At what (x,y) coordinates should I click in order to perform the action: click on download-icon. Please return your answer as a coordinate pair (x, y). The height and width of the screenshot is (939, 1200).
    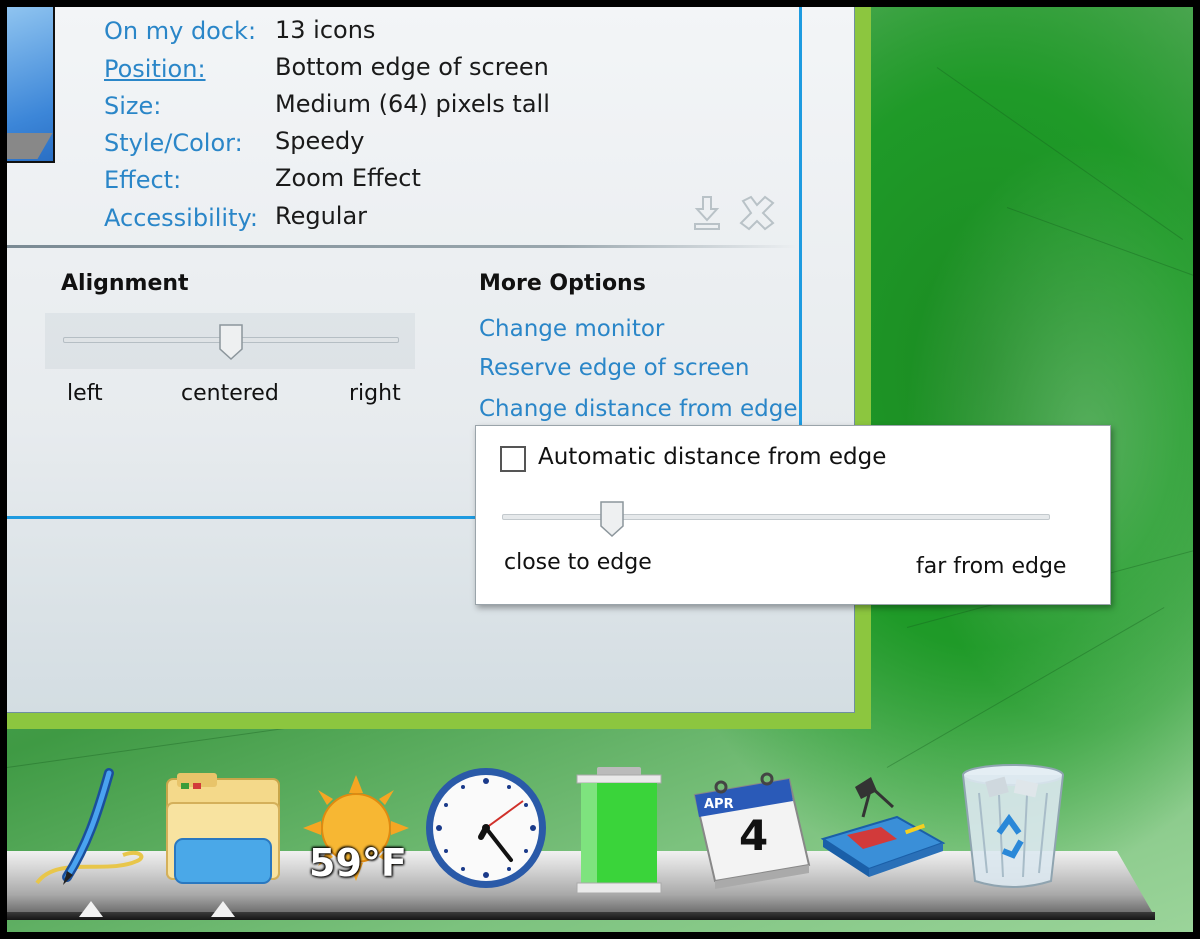
    Looking at the image, I should click on (707, 213).